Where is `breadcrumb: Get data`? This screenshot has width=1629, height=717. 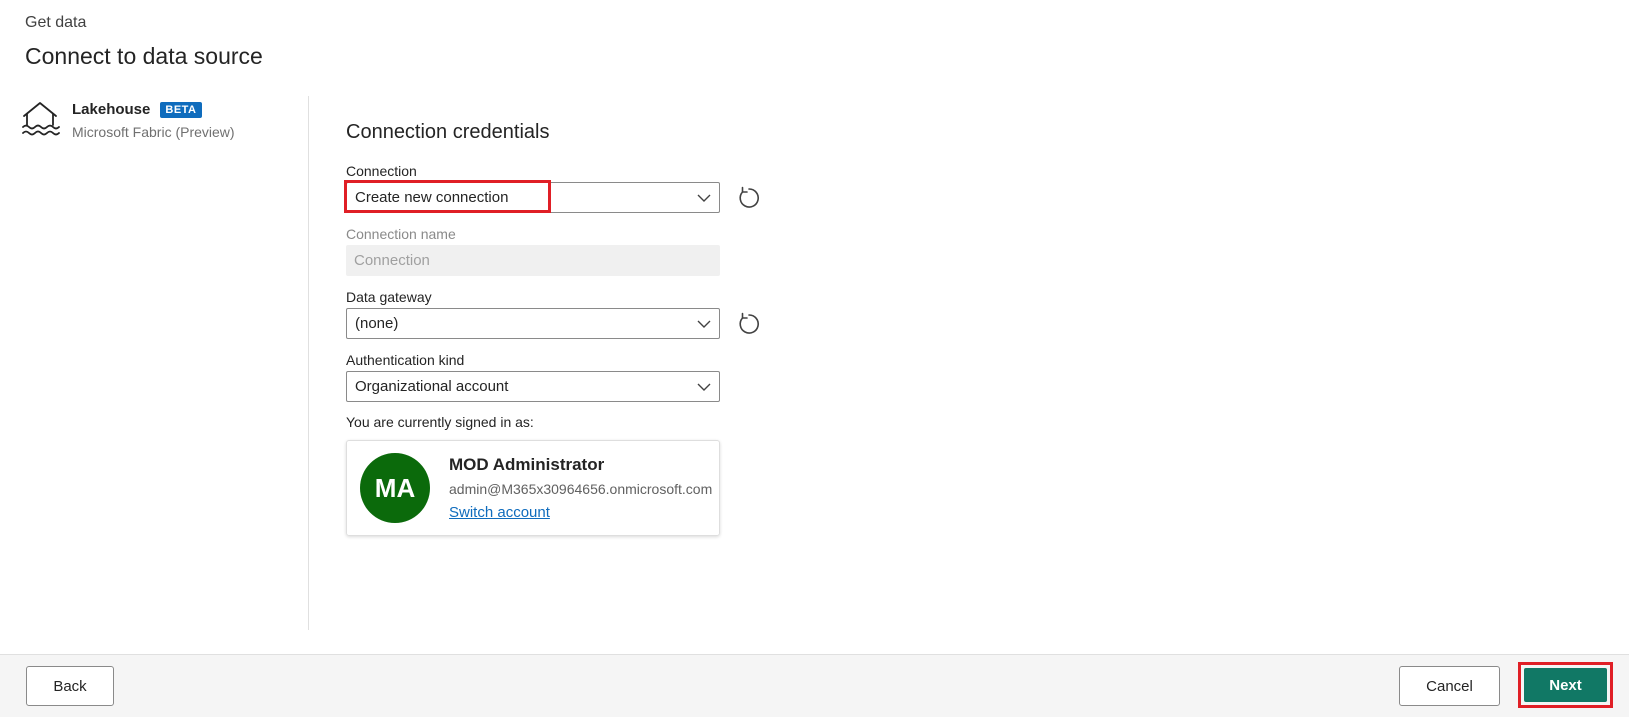
breadcrumb: Get data is located at coordinates (56, 22).